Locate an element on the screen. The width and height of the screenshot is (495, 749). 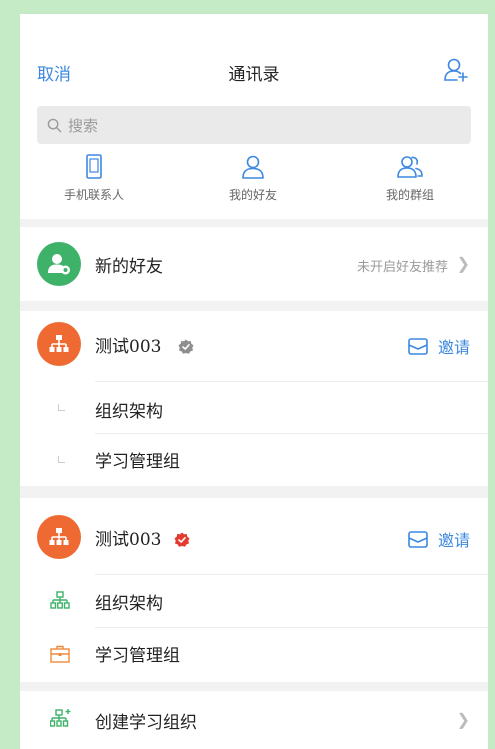
red-verified-badge is located at coordinates (182, 539).